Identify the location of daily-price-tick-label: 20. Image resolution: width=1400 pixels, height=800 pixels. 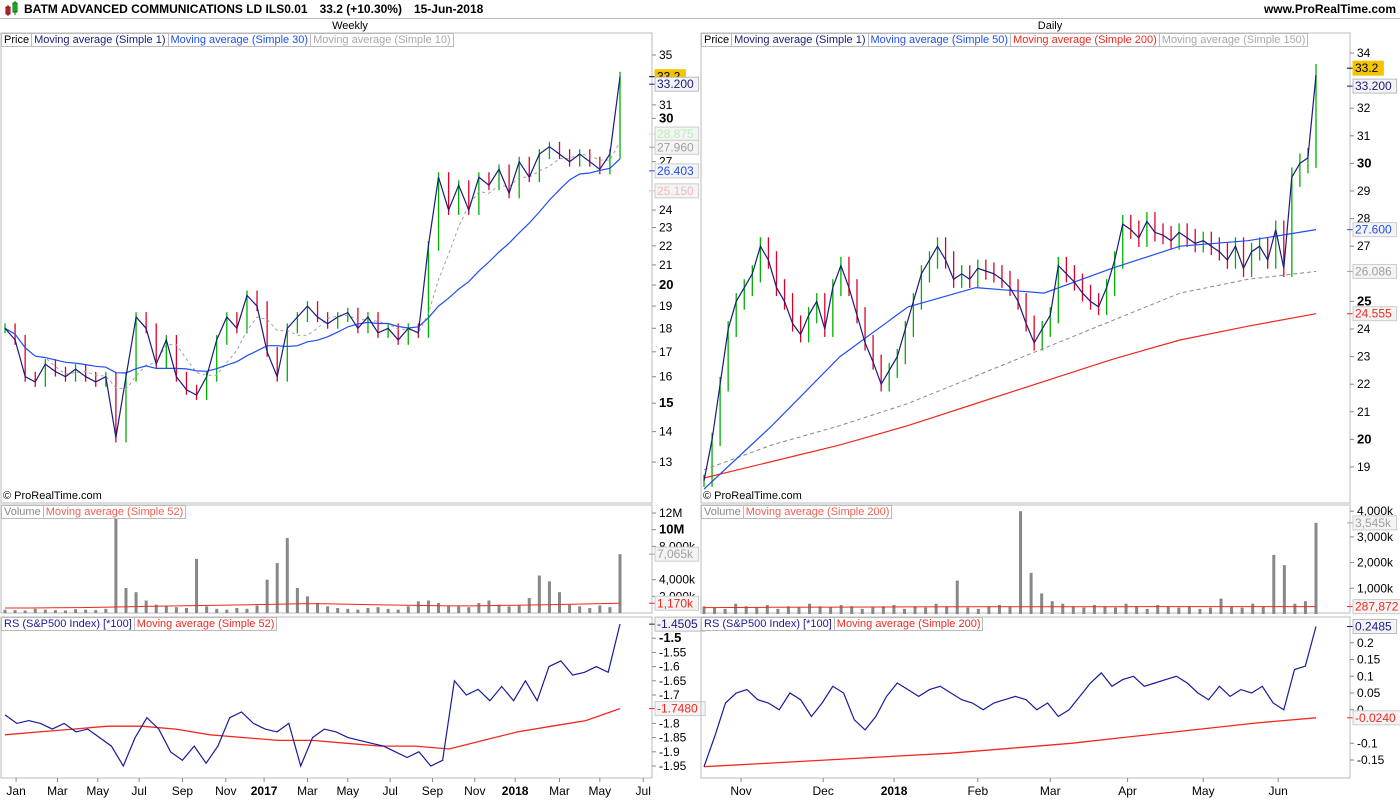
(1364, 438).